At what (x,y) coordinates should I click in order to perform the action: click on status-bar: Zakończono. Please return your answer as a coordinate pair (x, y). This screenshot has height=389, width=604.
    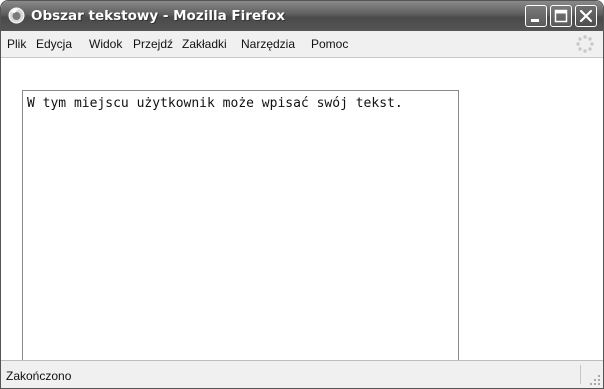
    Looking at the image, I should click on (302, 374).